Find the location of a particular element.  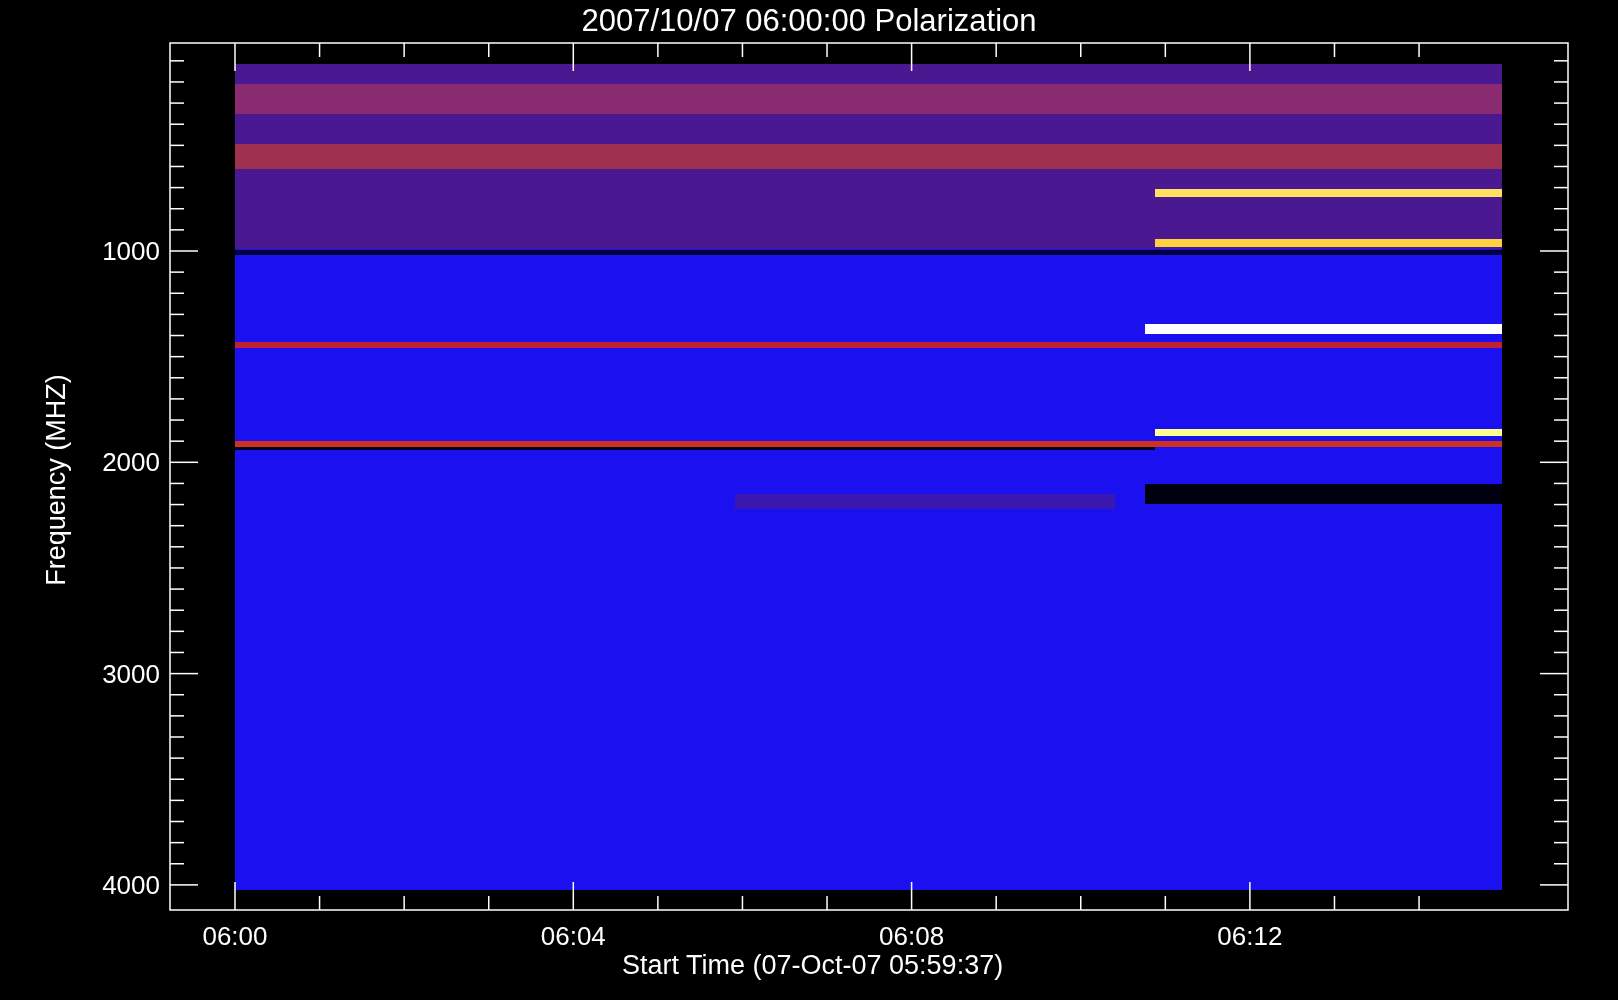

x-tick-label: 06:12 is located at coordinates (1250, 936).